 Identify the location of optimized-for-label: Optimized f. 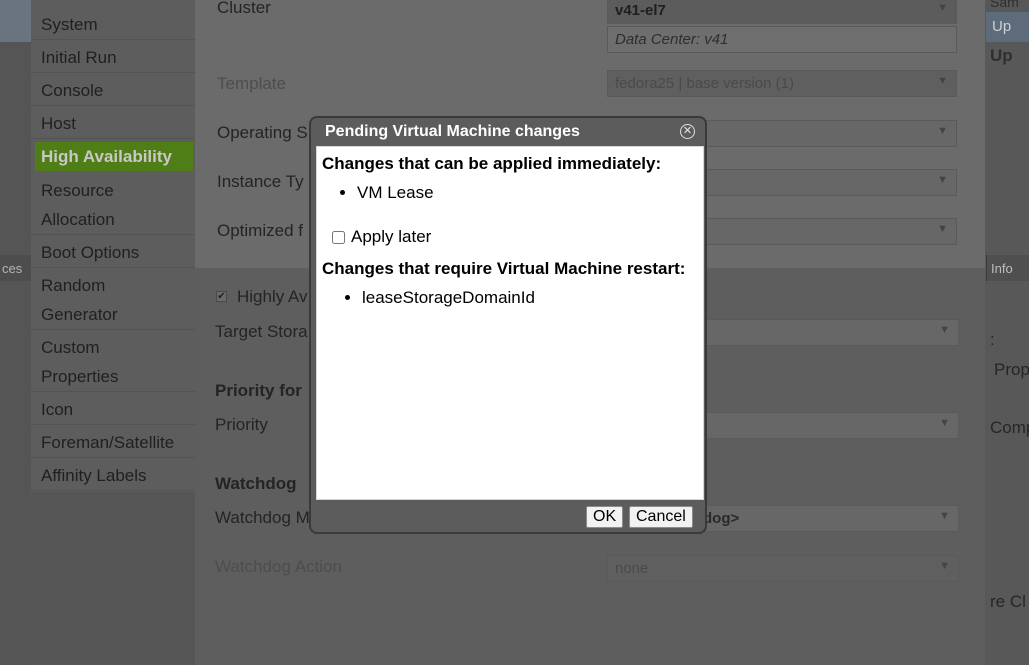
(260, 230).